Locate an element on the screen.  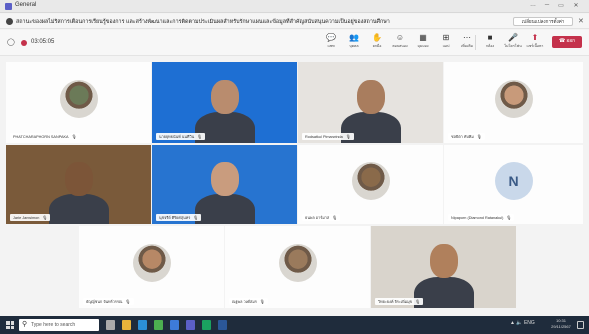
leave-button: ☎ ออก is located at coordinates (567, 42).